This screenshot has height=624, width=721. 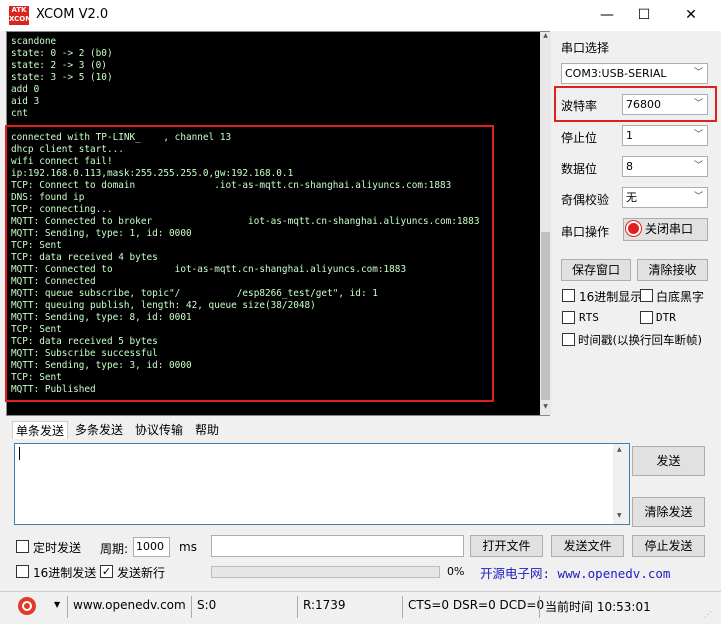 What do you see at coordinates (19, 113) in the screenshot?
I see `terminal-line: cnt` at bounding box center [19, 113].